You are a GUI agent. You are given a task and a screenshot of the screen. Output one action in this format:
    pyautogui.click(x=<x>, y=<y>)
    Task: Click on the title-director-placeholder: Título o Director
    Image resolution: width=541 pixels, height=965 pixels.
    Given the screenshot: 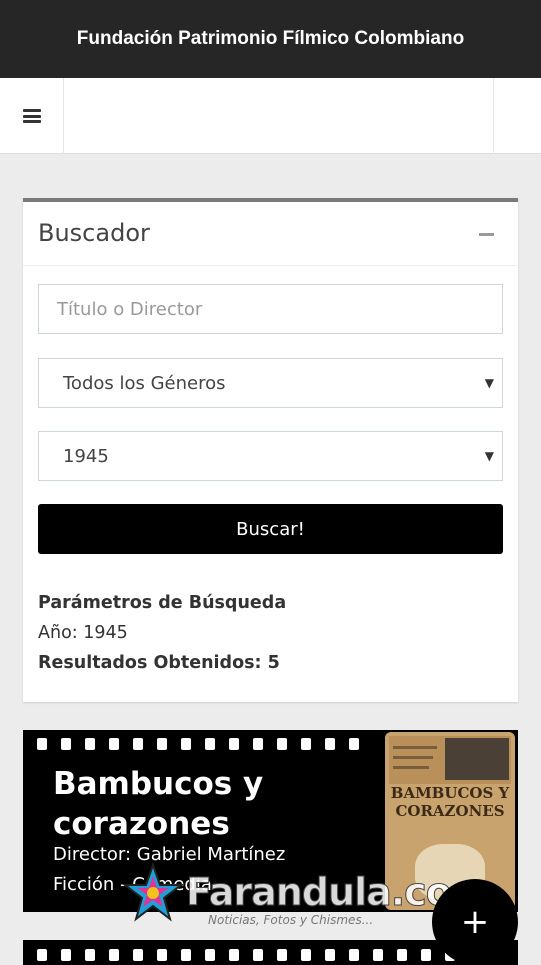 What is the action you would take?
    pyautogui.click(x=130, y=309)
    